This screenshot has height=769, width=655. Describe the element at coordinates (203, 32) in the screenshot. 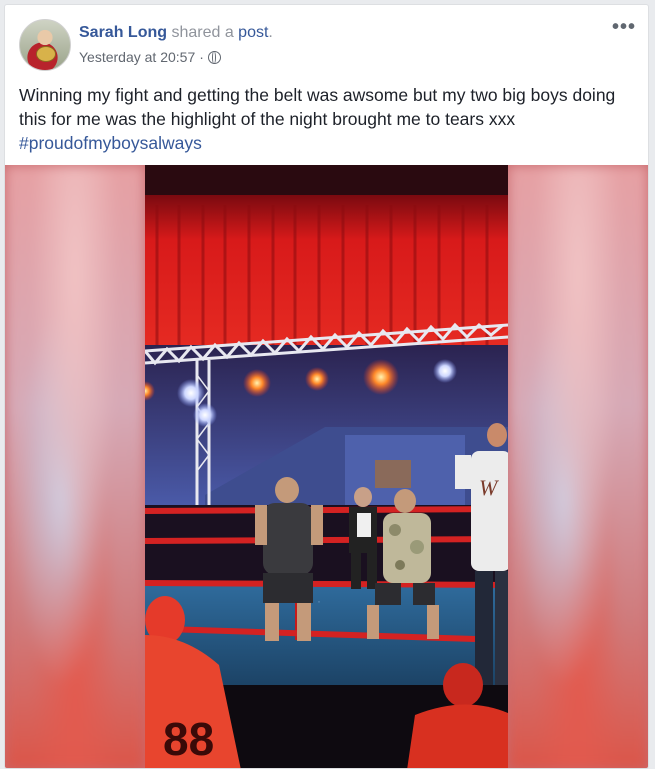

I see `action-text: shared a` at that location.